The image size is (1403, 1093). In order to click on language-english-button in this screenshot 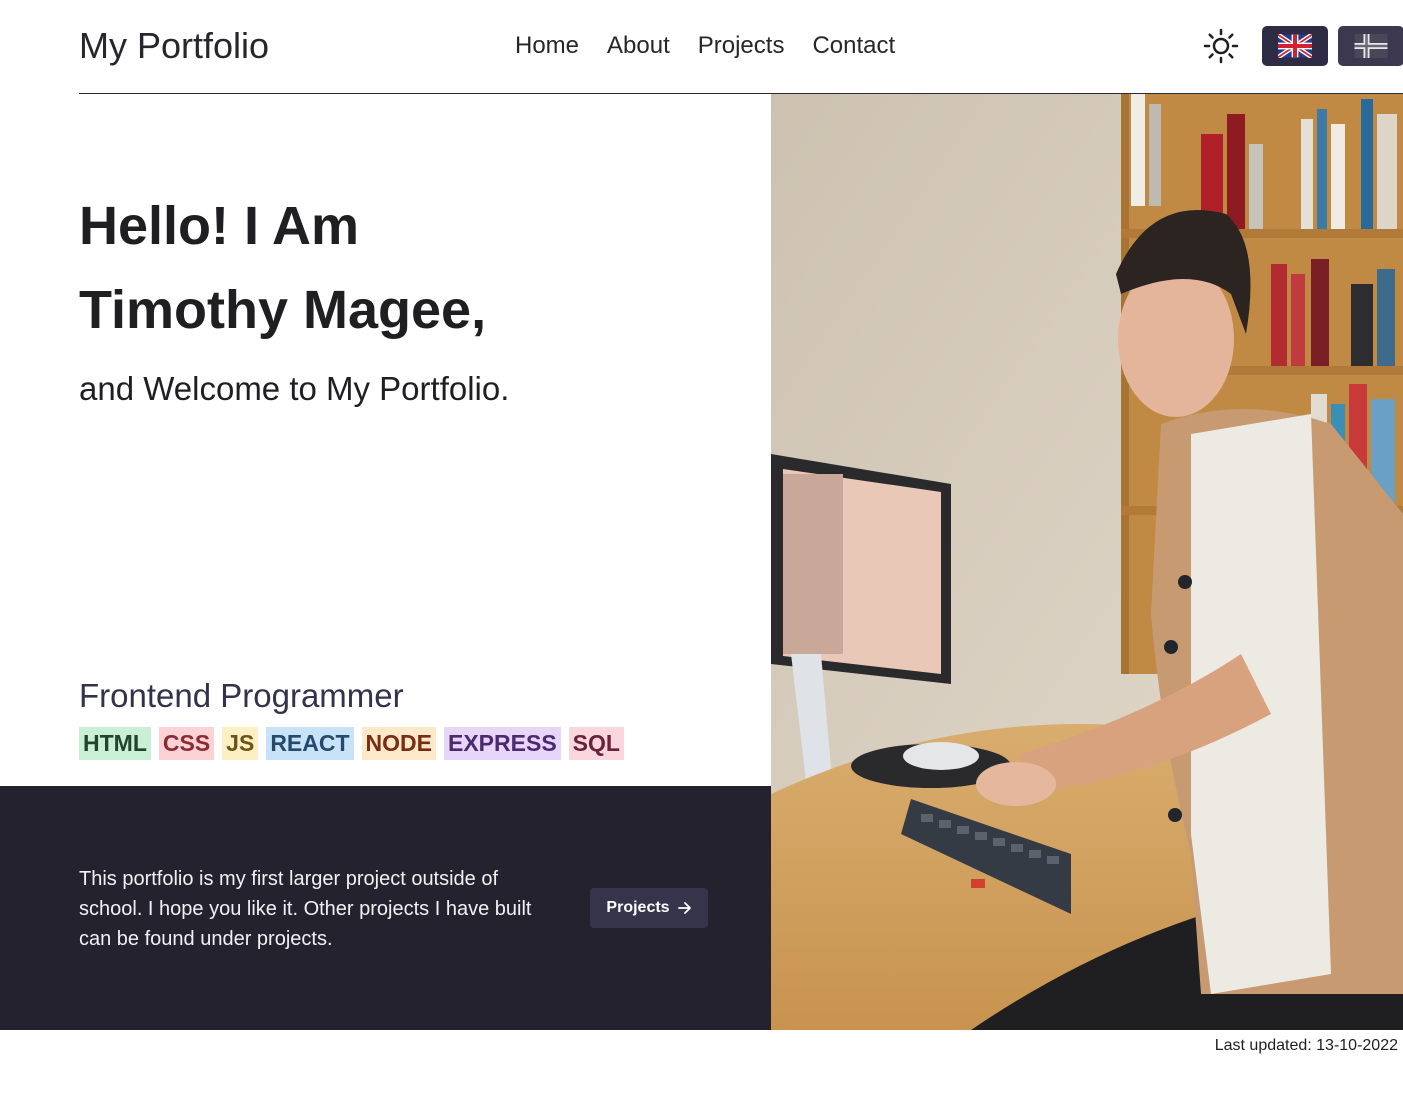, I will do `click(1295, 46)`.